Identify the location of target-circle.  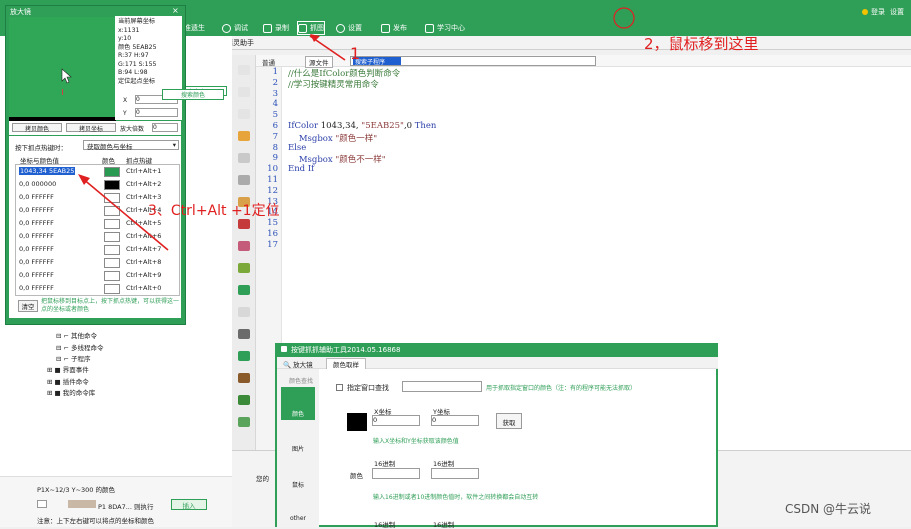
(624, 18).